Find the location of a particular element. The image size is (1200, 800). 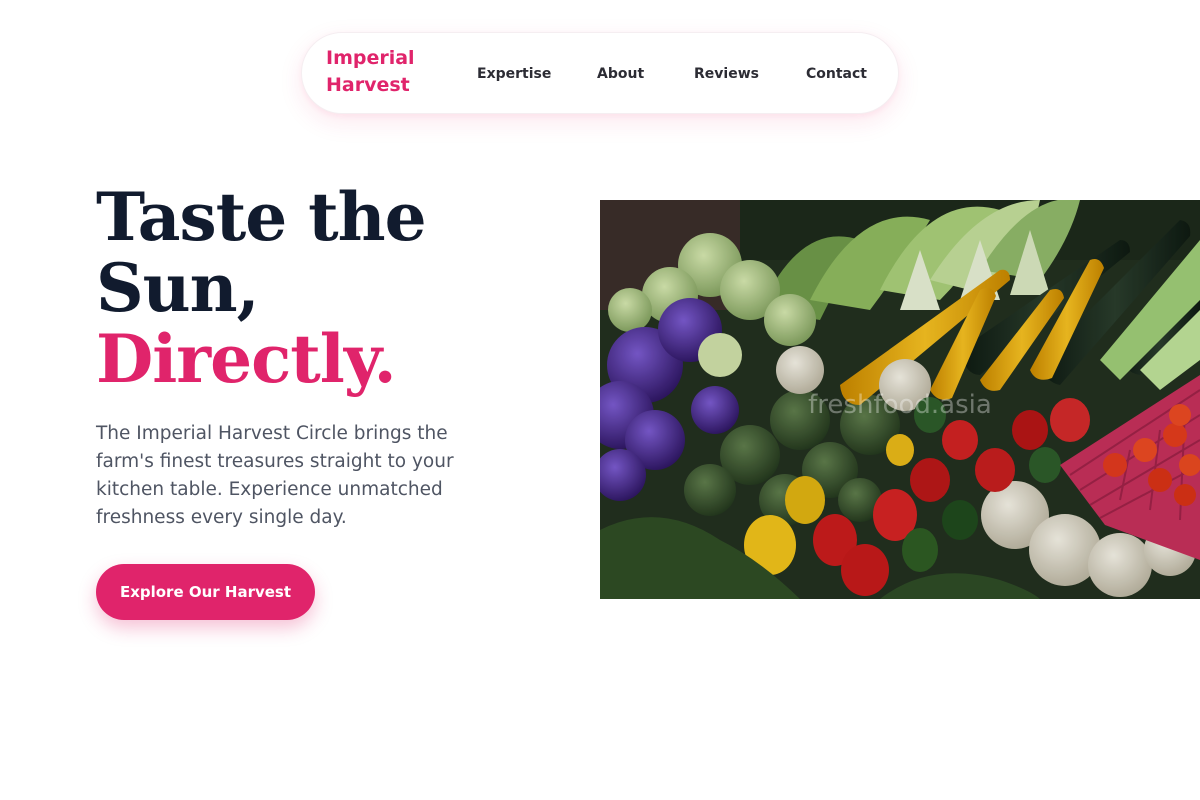

headline-line-2: Sun, is located at coordinates (178, 288).